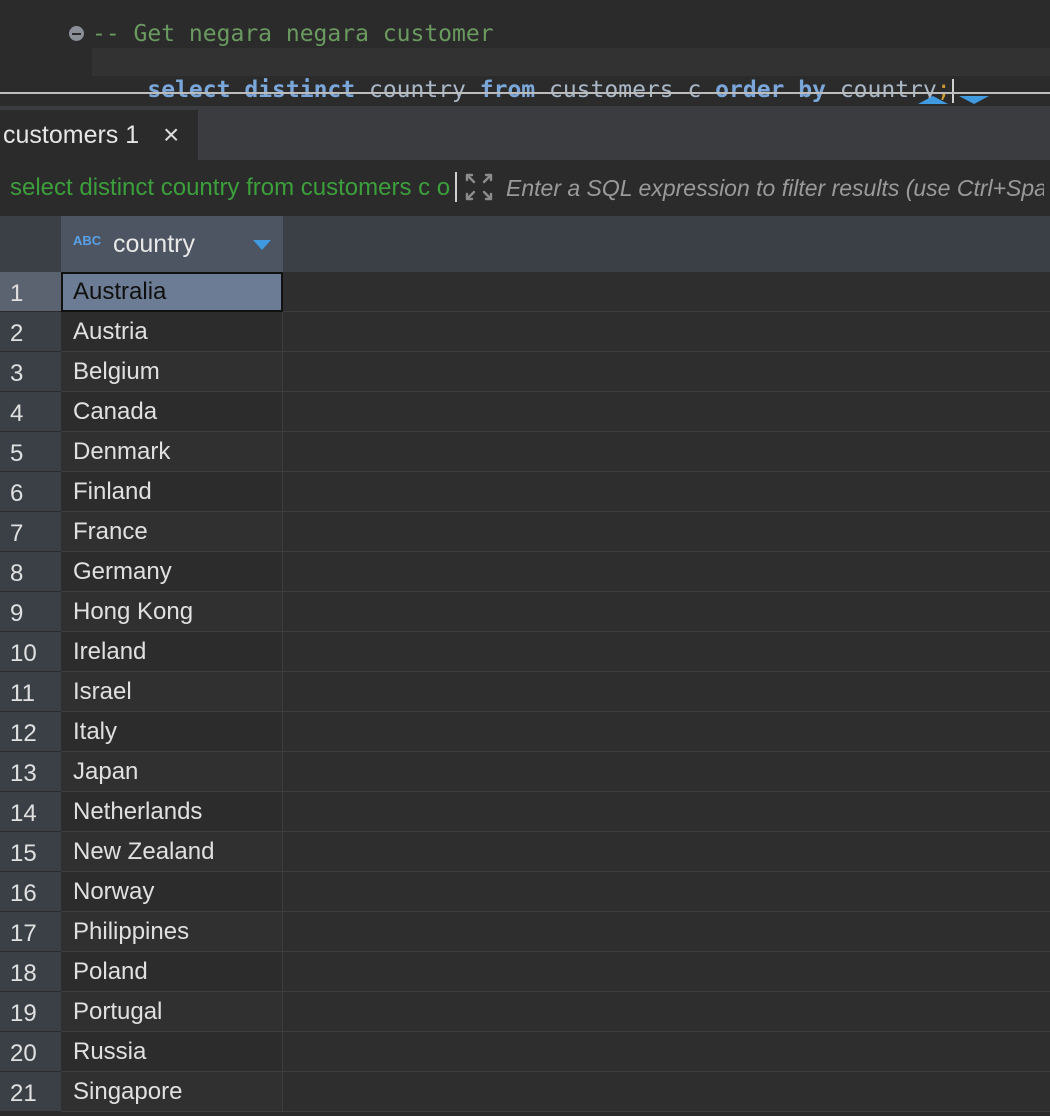  What do you see at coordinates (30, 812) in the screenshot?
I see `row-number: 14` at bounding box center [30, 812].